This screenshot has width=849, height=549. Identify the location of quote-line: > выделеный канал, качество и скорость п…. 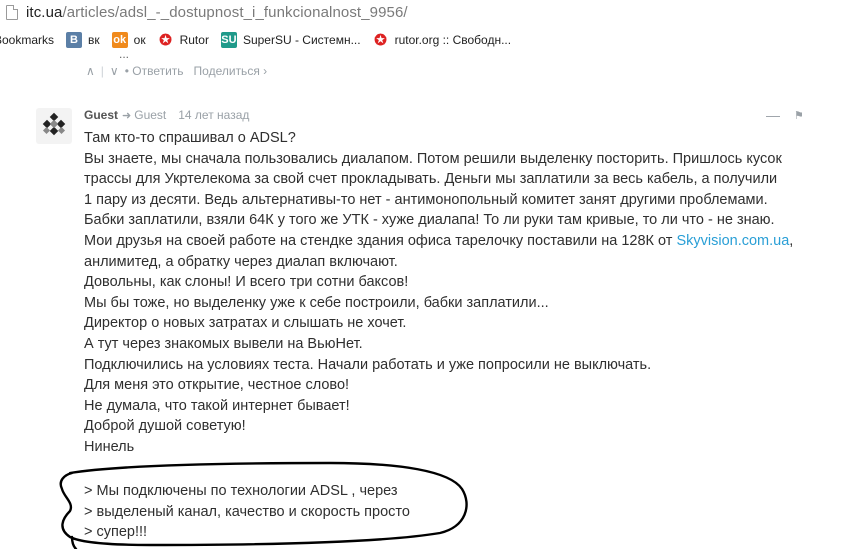
(247, 511).